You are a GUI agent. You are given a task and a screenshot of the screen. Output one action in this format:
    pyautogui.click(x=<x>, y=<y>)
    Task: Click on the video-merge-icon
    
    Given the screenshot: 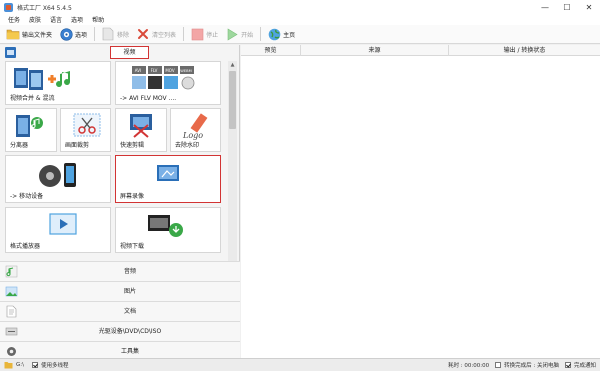 What is the action you would take?
    pyautogui.click(x=42, y=79)
    